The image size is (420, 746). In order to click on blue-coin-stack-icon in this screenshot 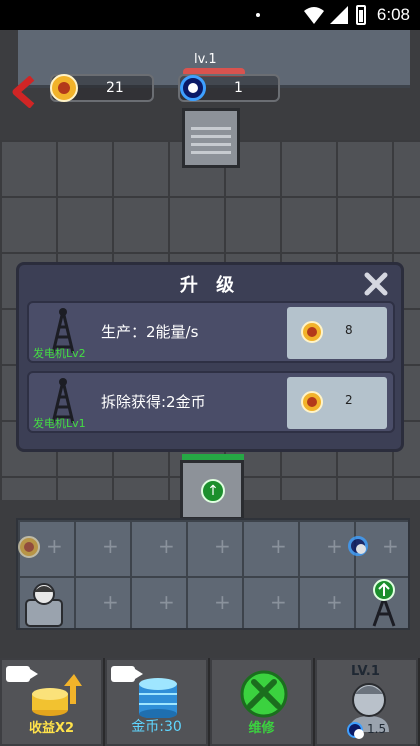, I will do `click(158, 698)`.